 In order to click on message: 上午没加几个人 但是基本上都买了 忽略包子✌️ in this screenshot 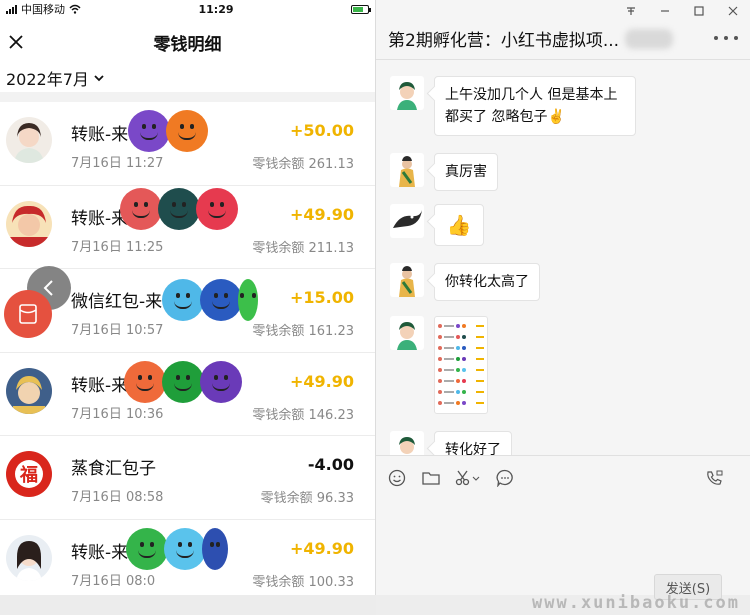, I will do `click(513, 106)`.